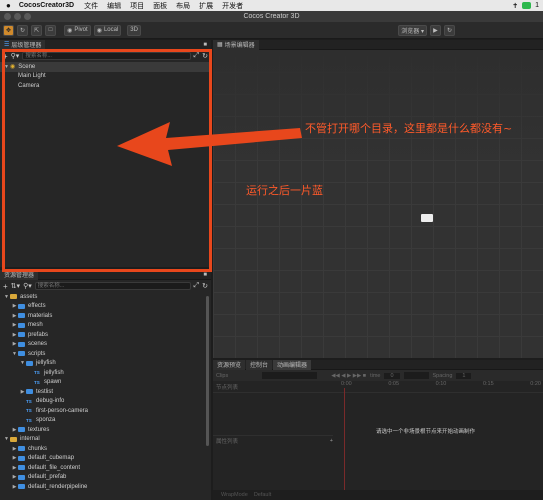 The image size is (543, 500). Describe the element at coordinates (229, 364) in the screenshot. I see `tab-asset-preview: 资源预览` at that location.